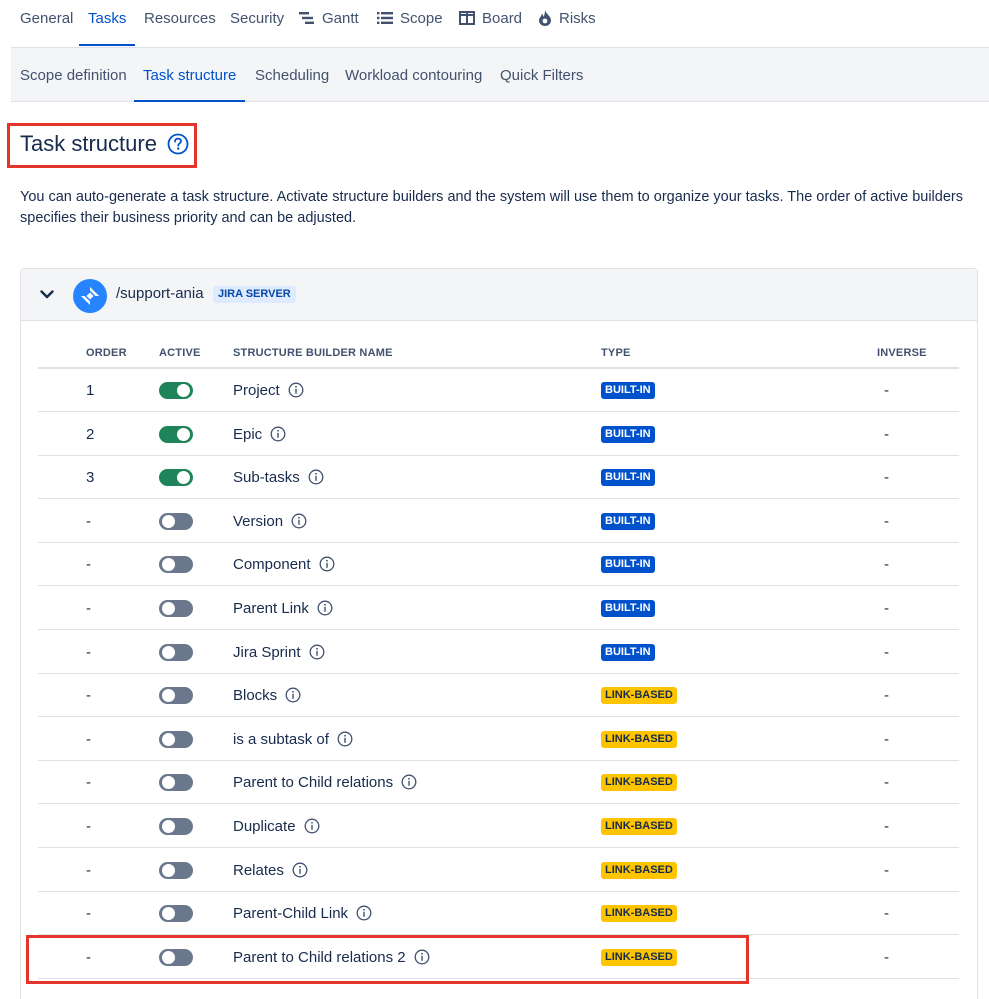 Image resolution: width=989 pixels, height=999 pixels. I want to click on type-cell: LINK-BASED, so click(639, 782).